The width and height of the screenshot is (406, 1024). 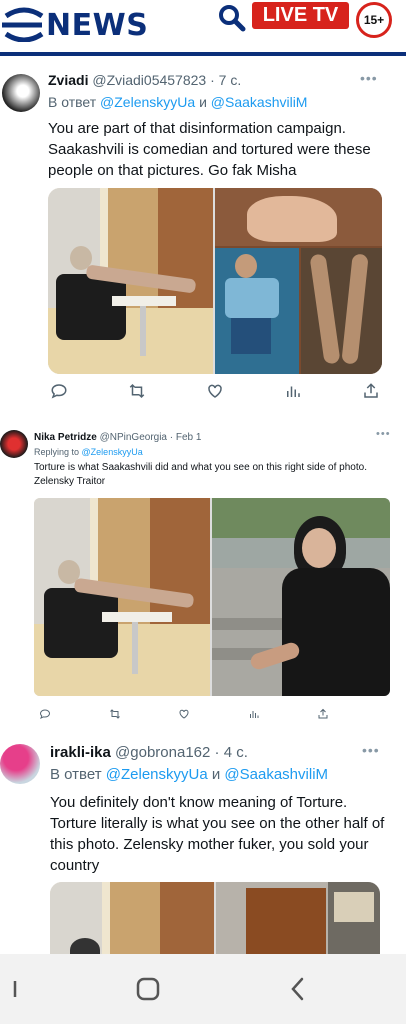 I want to click on tweet-time: · 7 с., so click(x=226, y=80).